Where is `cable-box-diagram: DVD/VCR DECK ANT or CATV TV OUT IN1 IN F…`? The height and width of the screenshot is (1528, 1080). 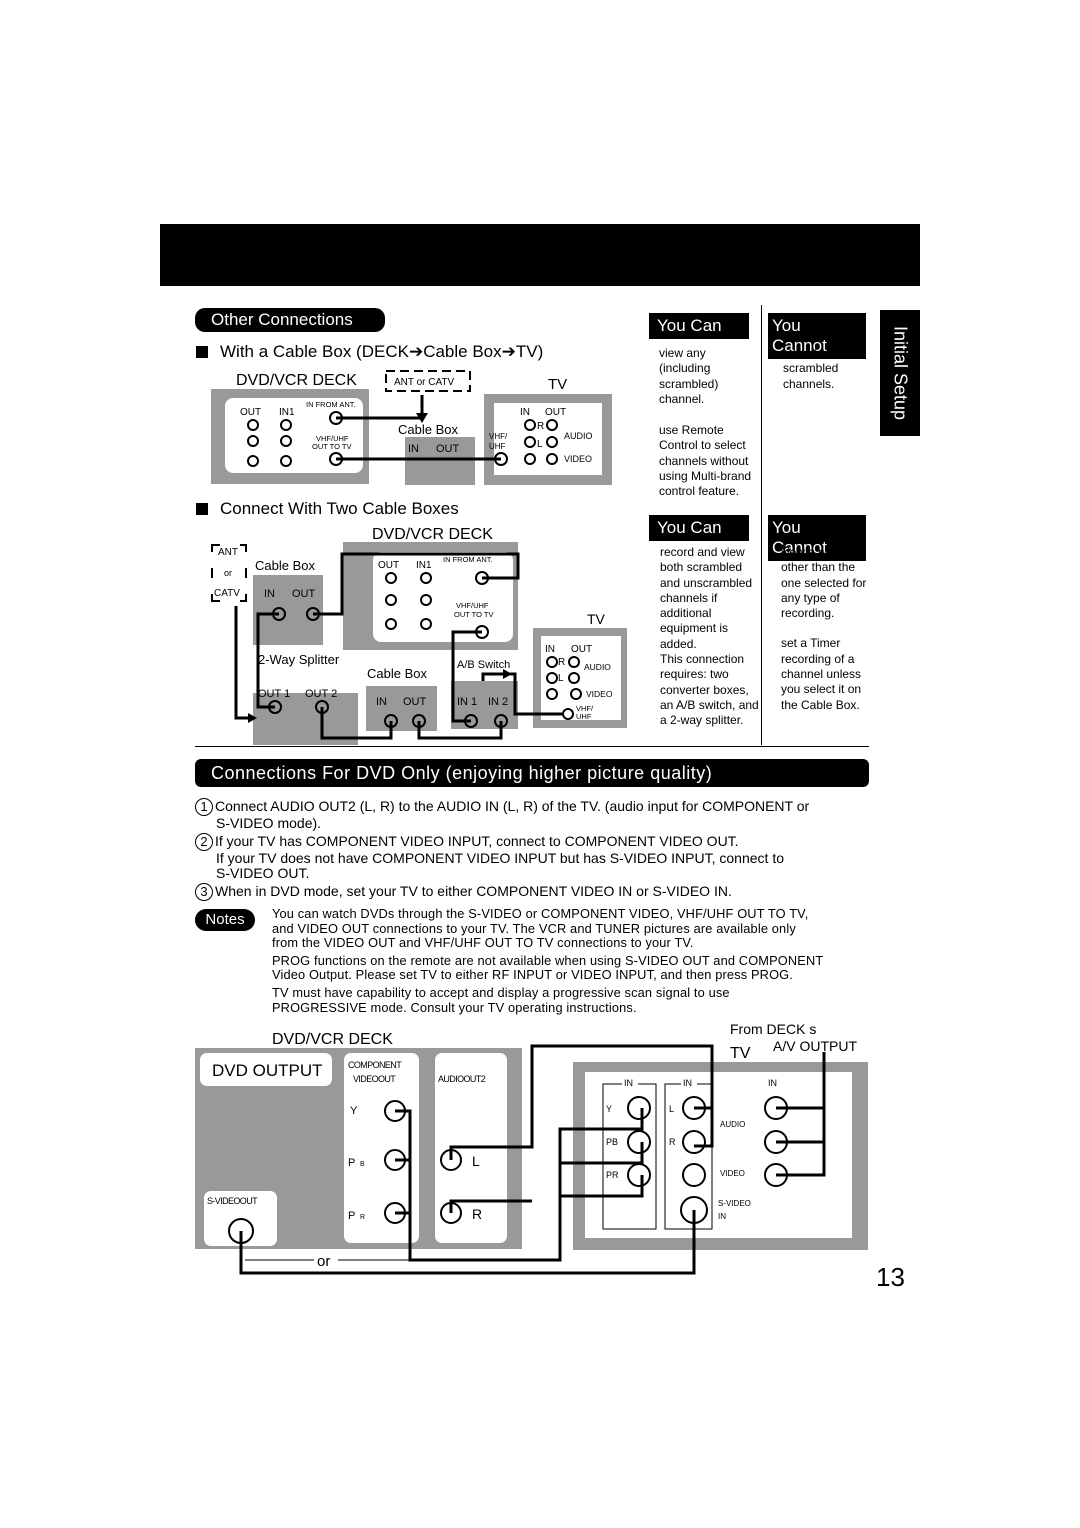
cable-box-diagram: DVD/VCR DECK ANT or CATV TV OUT IN1 IN F… is located at coordinates (411, 427).